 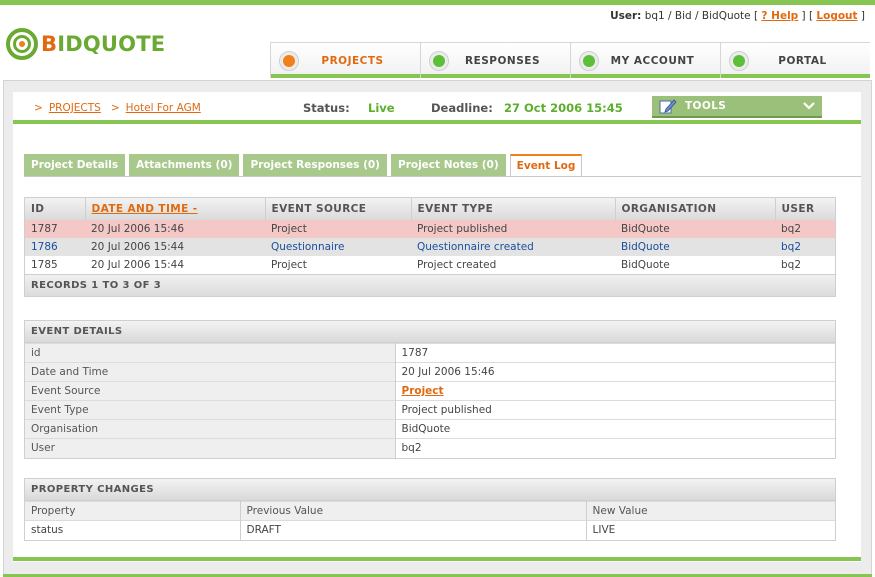 What do you see at coordinates (326, 108) in the screenshot?
I see `status-label: Status:` at bounding box center [326, 108].